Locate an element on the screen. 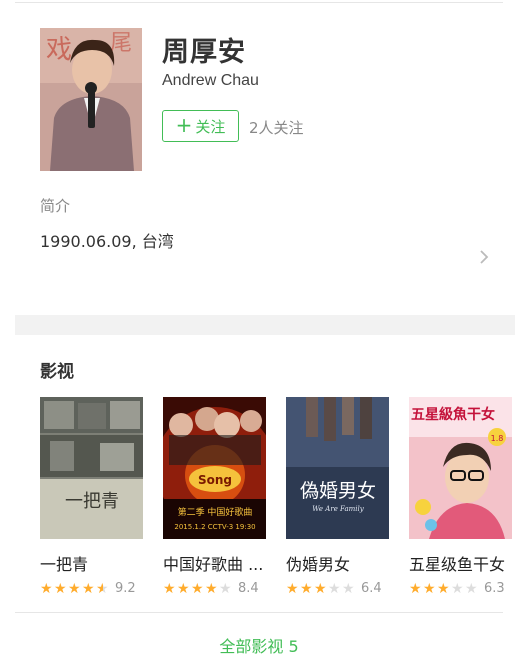 The image size is (518, 662). section-separator is located at coordinates (265, 325).